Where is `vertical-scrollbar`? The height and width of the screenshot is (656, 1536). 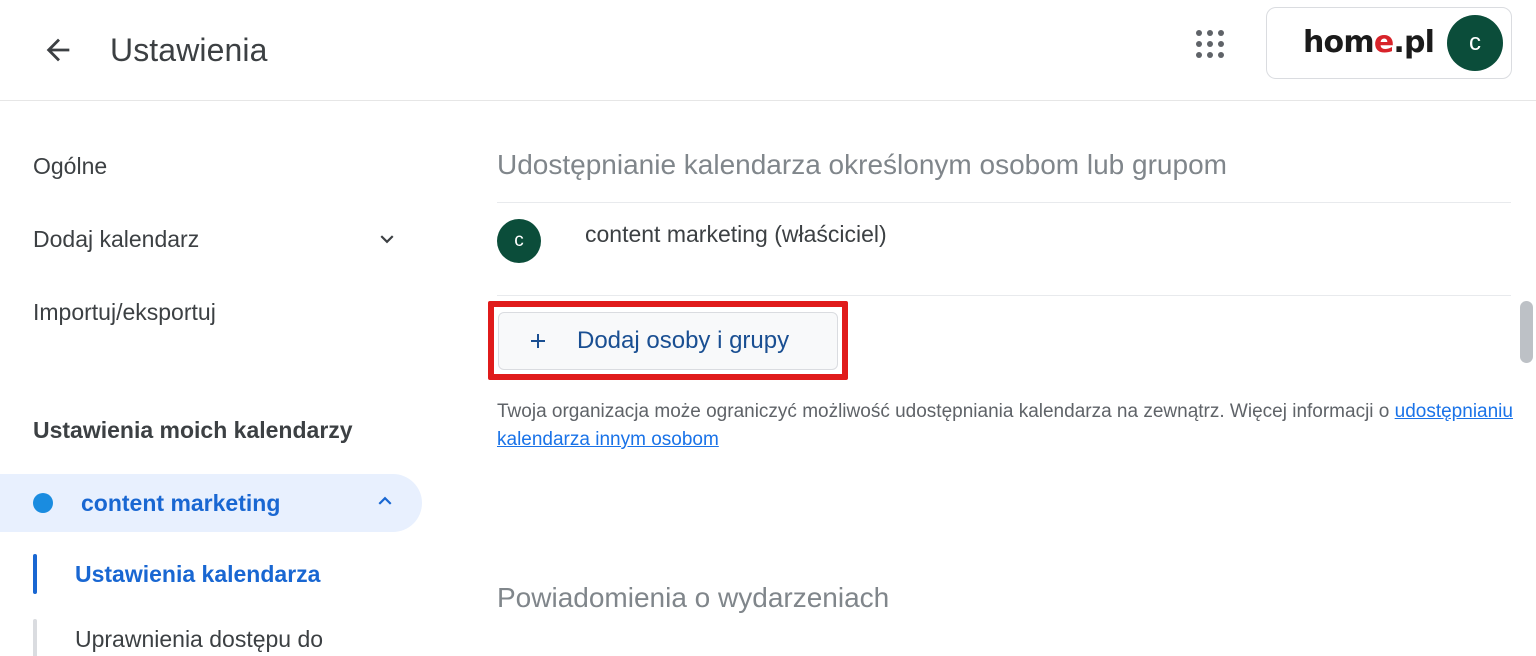
vertical-scrollbar is located at coordinates (1526, 378).